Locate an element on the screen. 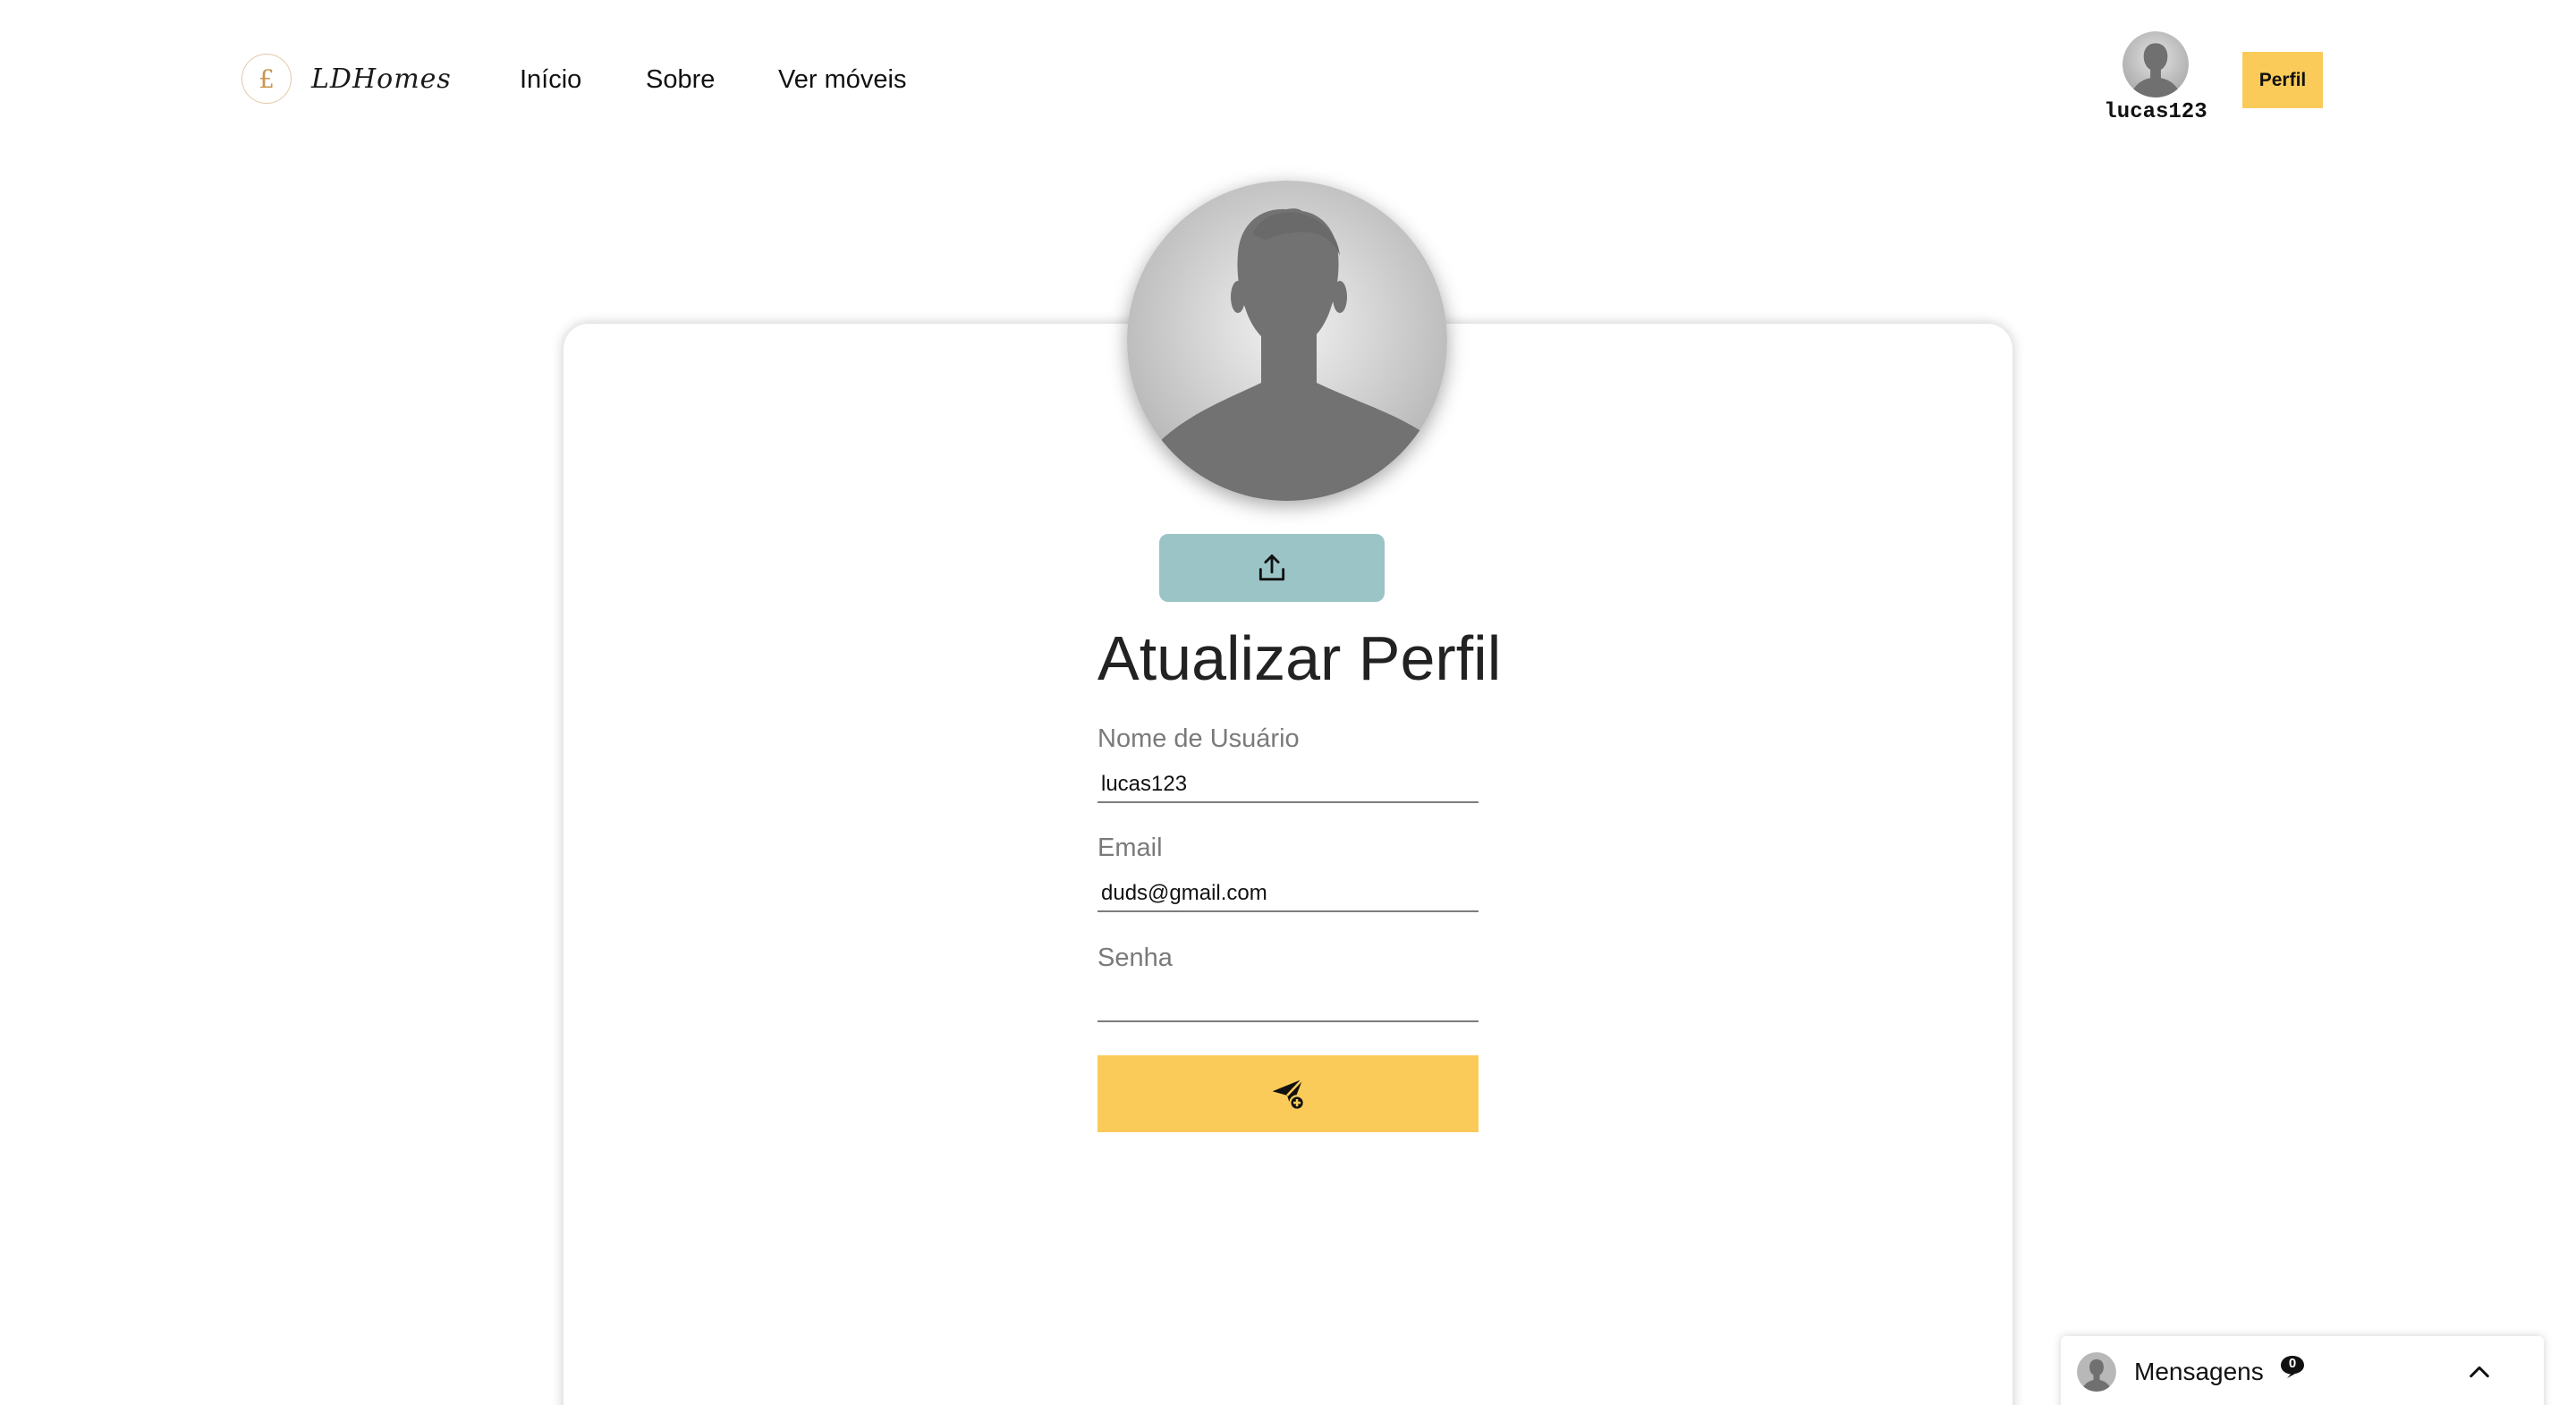  username-input is located at coordinates (1288, 785).